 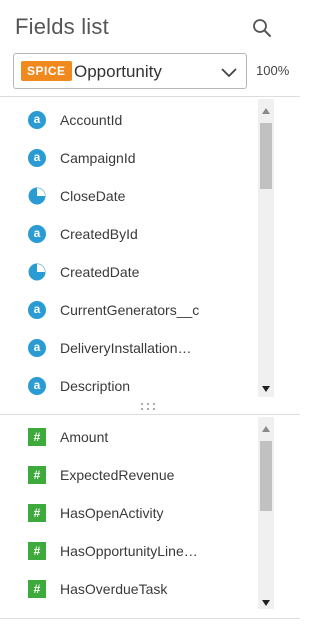 What do you see at coordinates (118, 71) in the screenshot?
I see `dataset-name: Opportunity` at bounding box center [118, 71].